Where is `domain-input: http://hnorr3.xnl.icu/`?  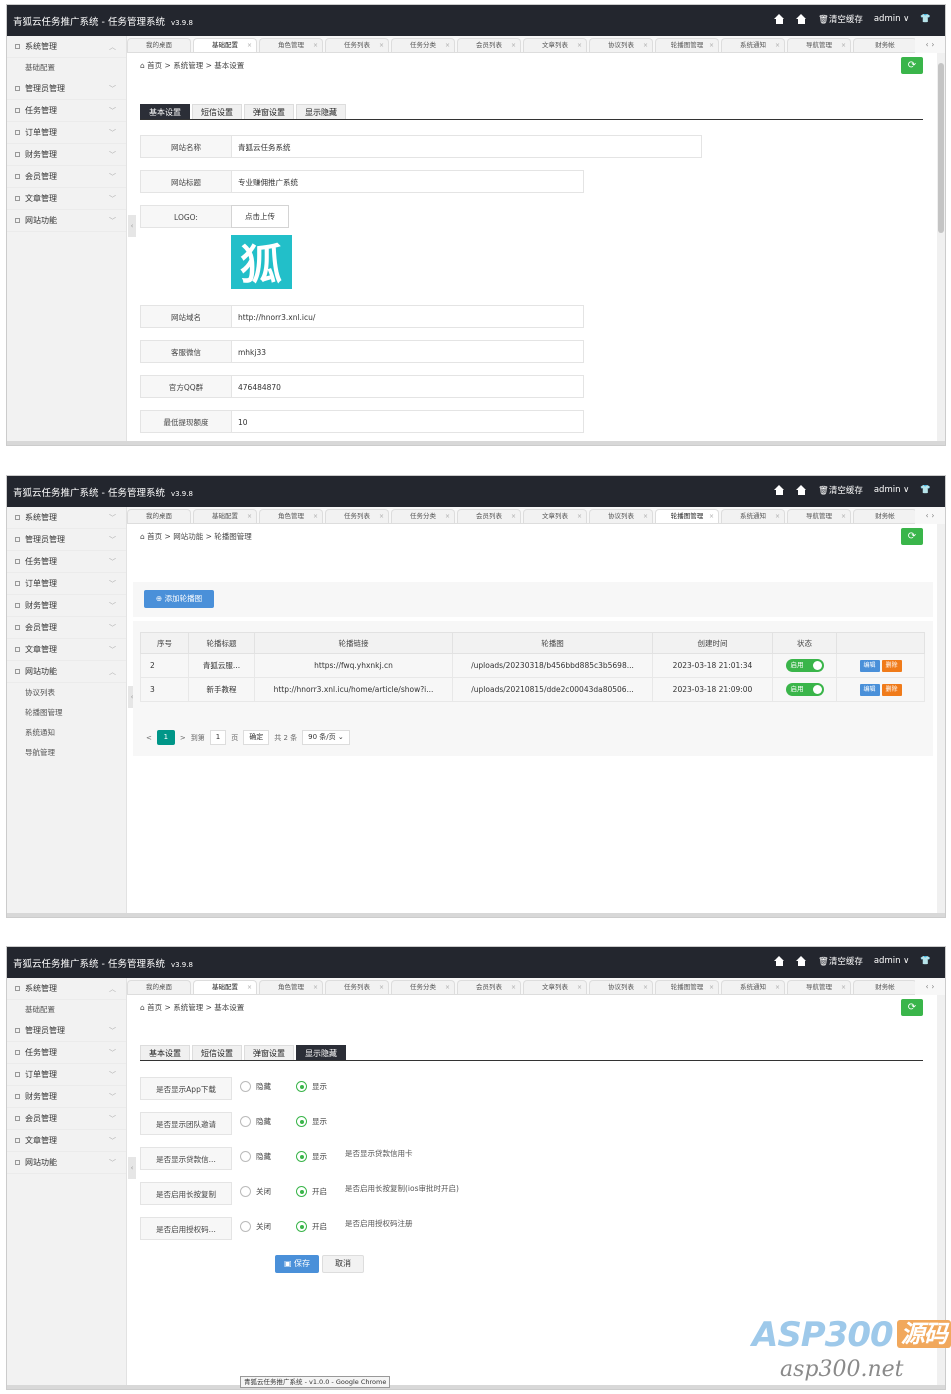
domain-input: http://hnorr3.xnl.icu/ is located at coordinates (407, 316).